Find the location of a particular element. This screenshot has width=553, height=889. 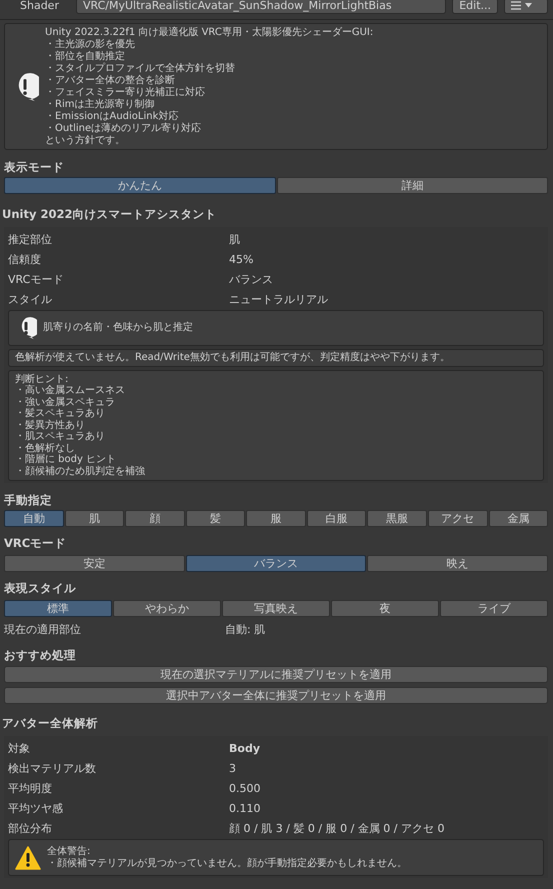

section-header: おすすめ処理 is located at coordinates (40, 655).